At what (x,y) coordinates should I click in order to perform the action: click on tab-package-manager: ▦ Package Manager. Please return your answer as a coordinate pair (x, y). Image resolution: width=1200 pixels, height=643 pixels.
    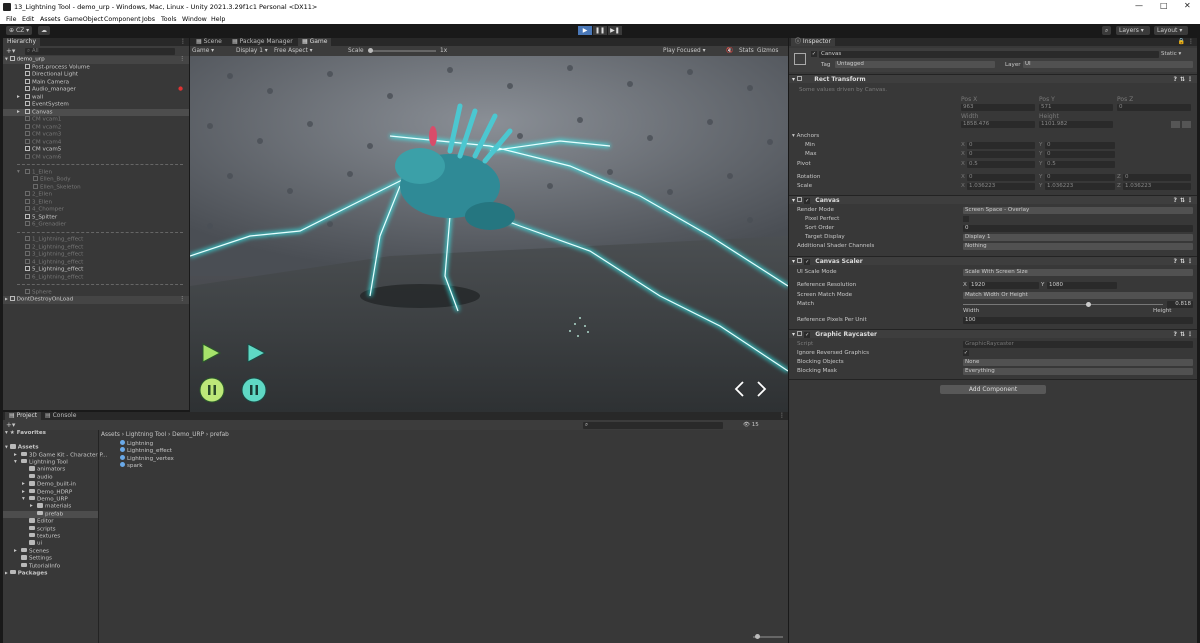
    Looking at the image, I should click on (262, 42).